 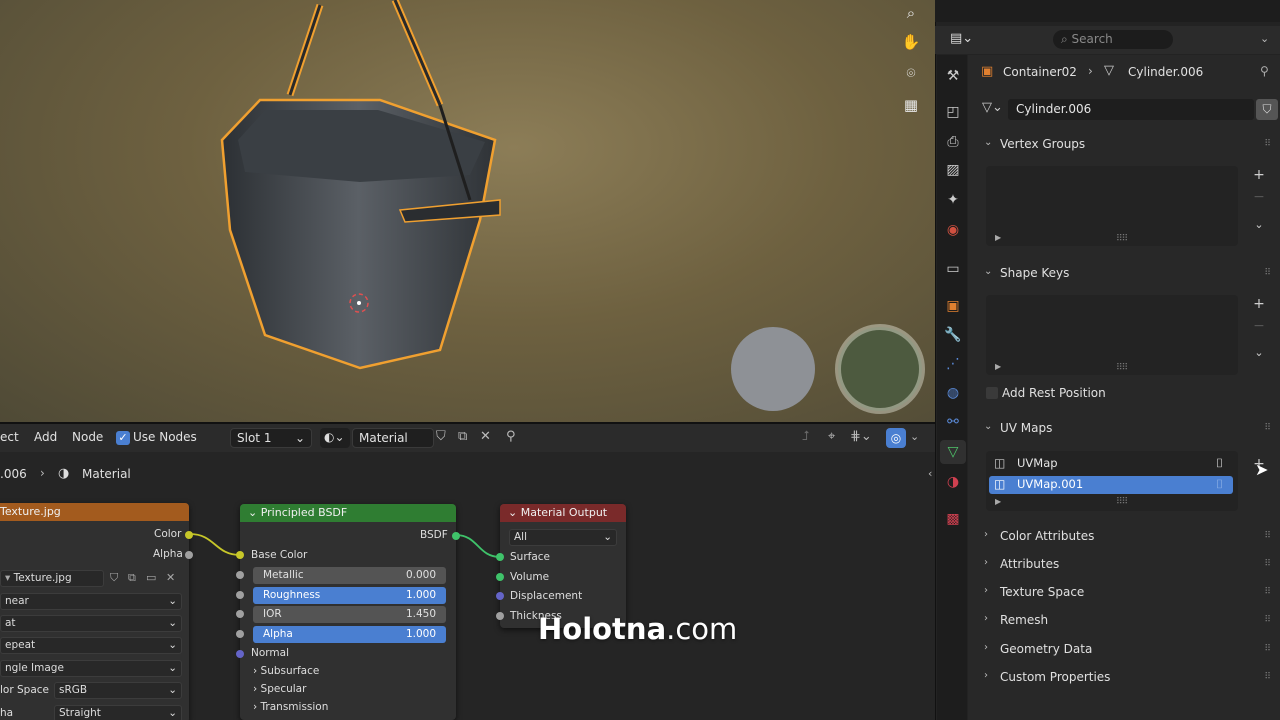 What do you see at coordinates (123, 438) in the screenshot?
I see `use-nodes-checkbox: ✓` at bounding box center [123, 438].